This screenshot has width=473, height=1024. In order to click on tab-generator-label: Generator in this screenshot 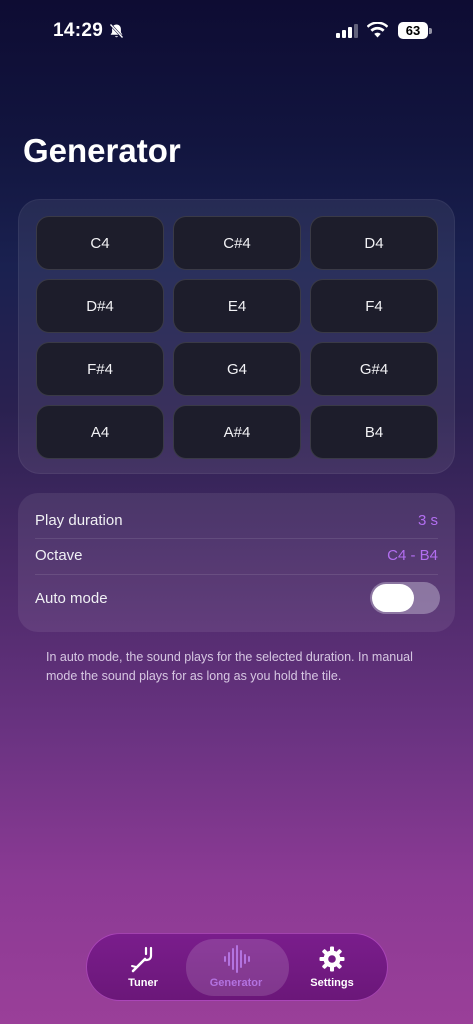, I will do `click(236, 983)`.